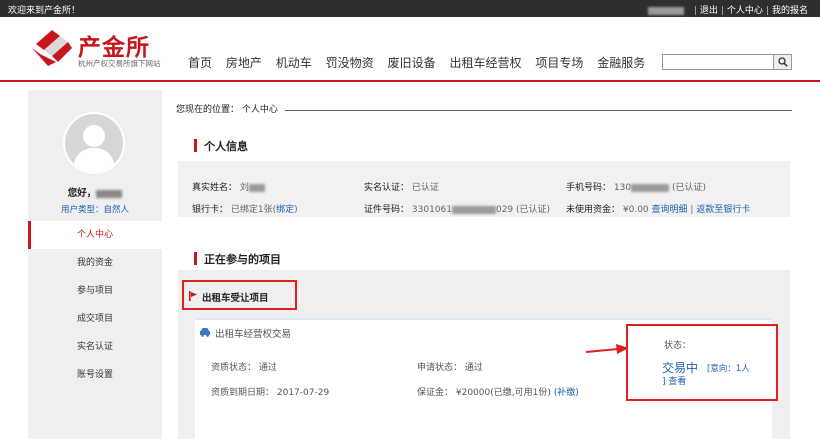 Image resolution: width=820 pixels, height=439 pixels. I want to click on bank-row: 银行卡： 已绑定1张(绑定), so click(245, 210).